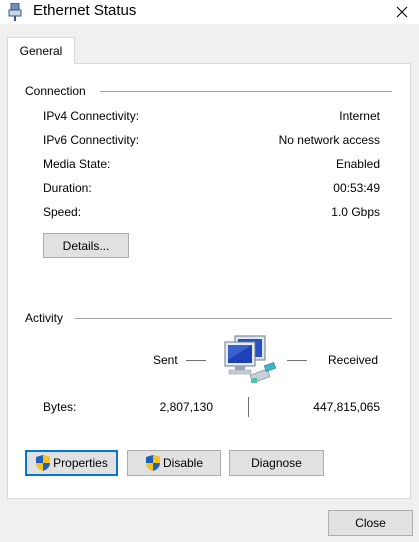 The height and width of the screenshot is (542, 419). What do you see at coordinates (329, 140) in the screenshot?
I see `ipv6-value: No network access` at bounding box center [329, 140].